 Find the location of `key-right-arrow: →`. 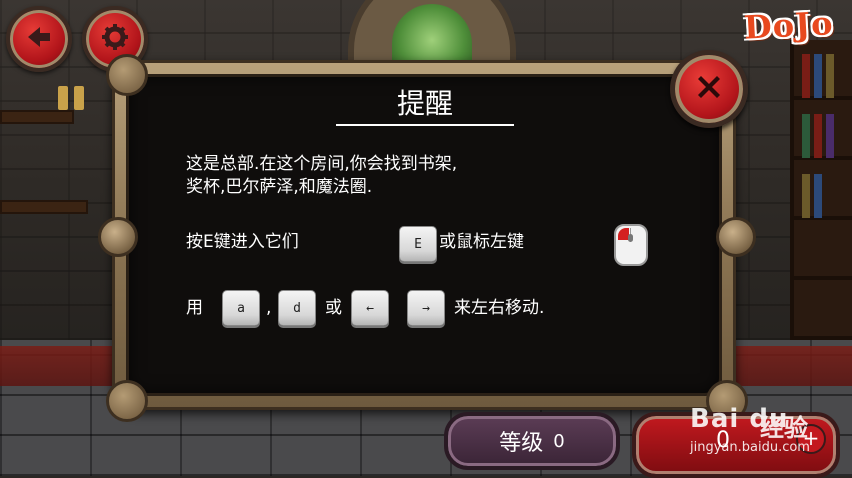

key-right-arrow: → is located at coordinates (426, 308).